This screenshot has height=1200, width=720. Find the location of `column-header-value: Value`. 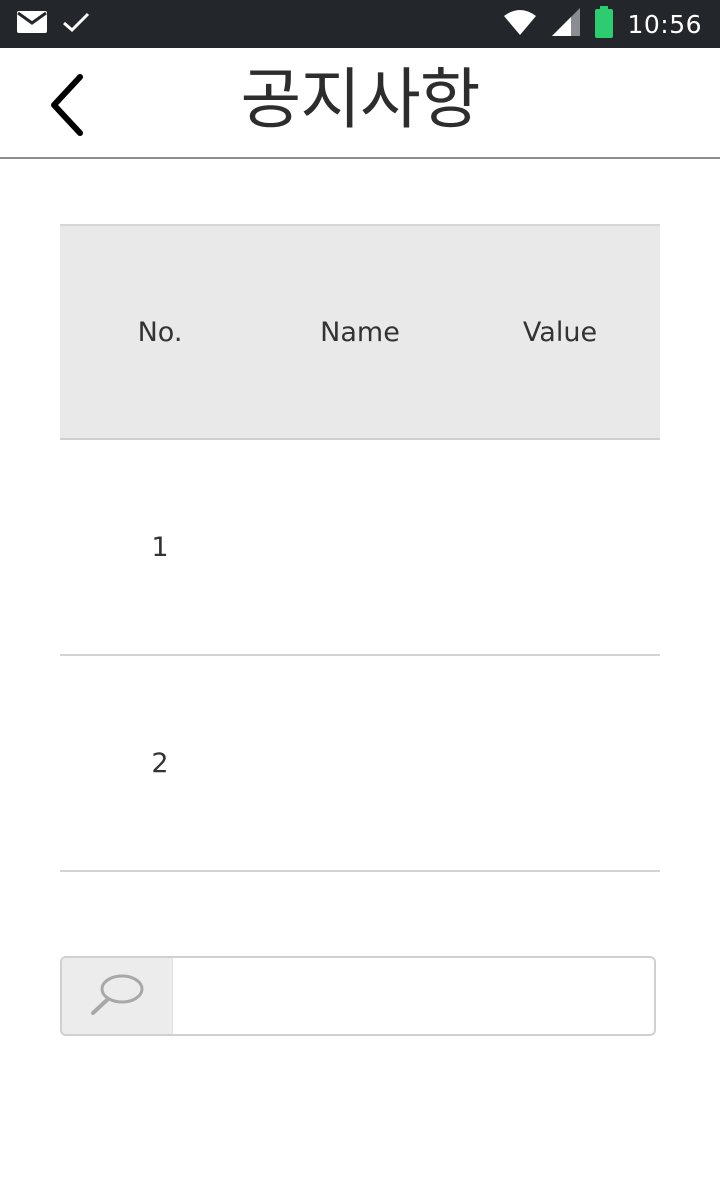

column-header-value: Value is located at coordinates (560, 332).